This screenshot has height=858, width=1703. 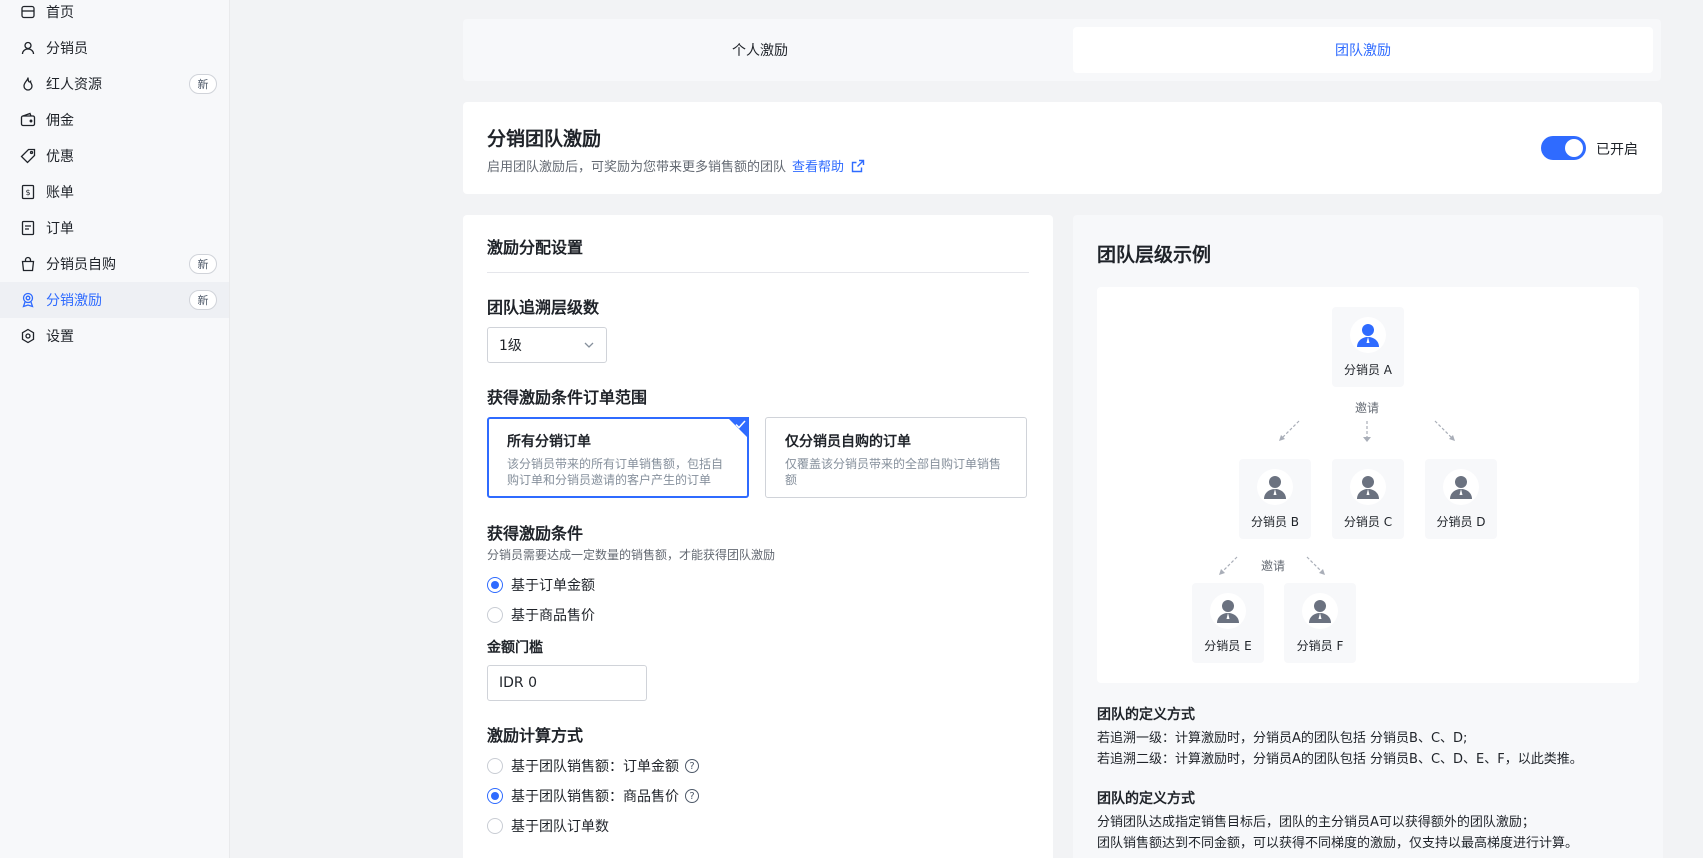 What do you see at coordinates (114, 300) in the screenshot?
I see `sidebar-item-incentives: 分销激励 新` at bounding box center [114, 300].